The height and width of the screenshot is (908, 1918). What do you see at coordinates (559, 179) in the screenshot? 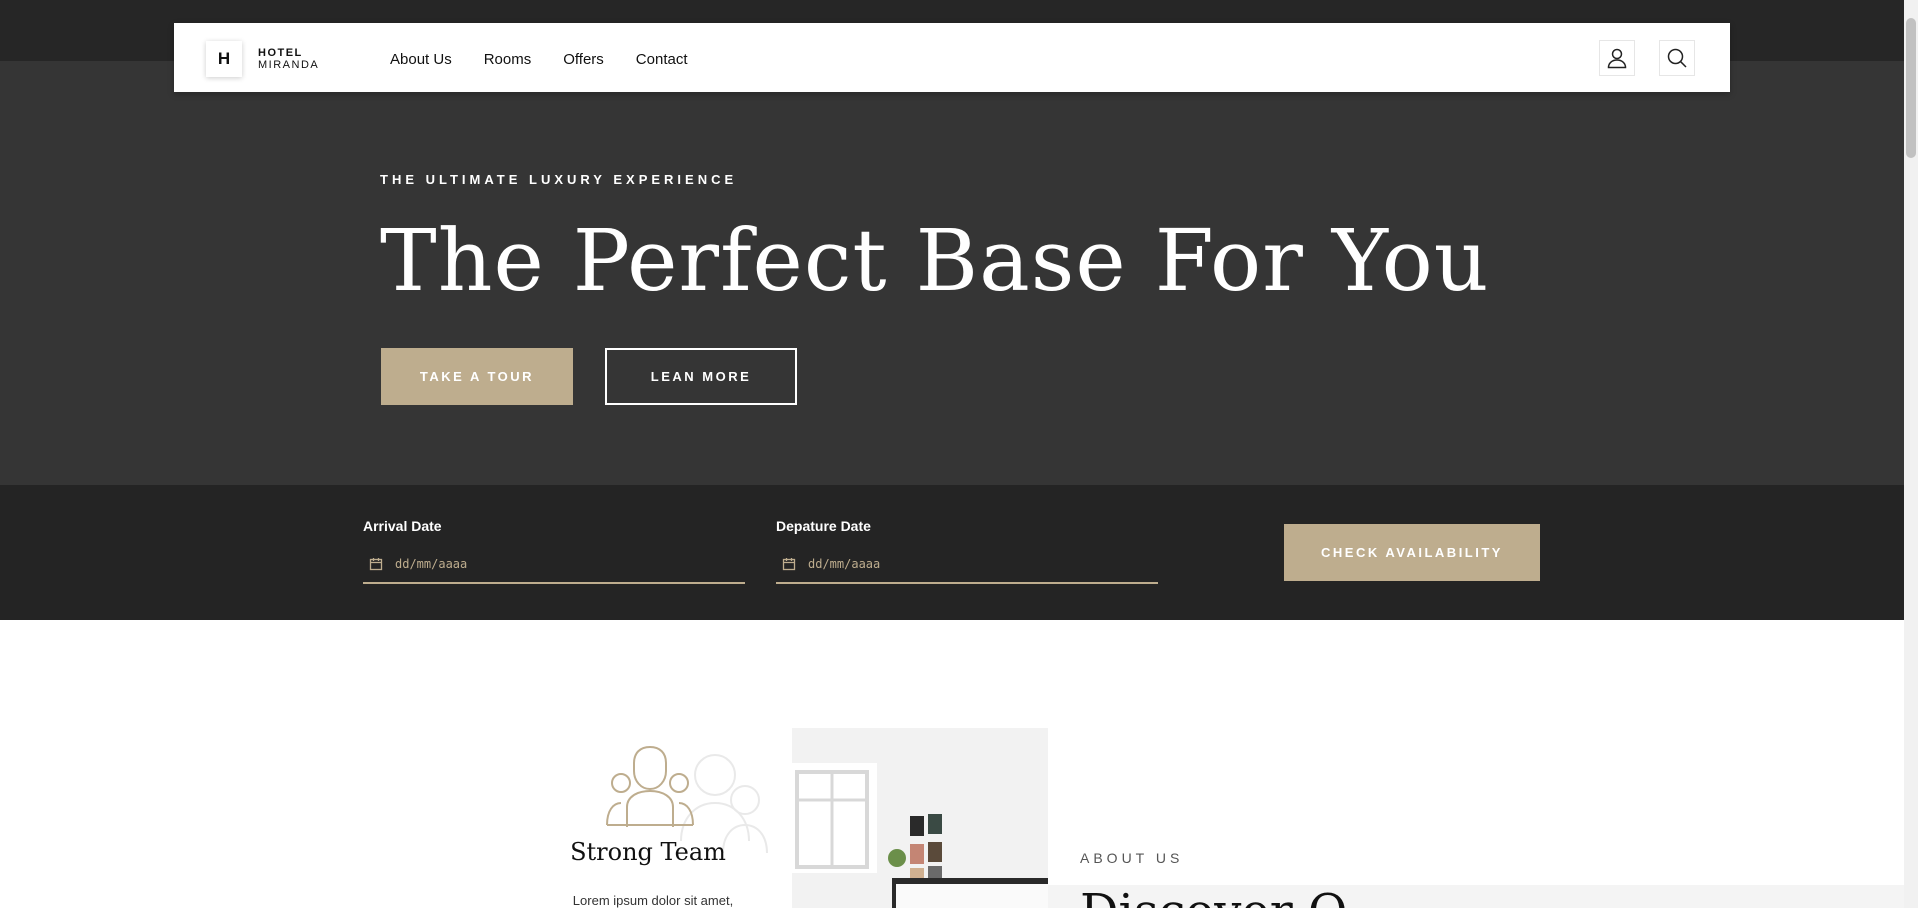
I see `hero-eyebrow: THE ULTIMATE LUXURY EXPERIENCE` at bounding box center [559, 179].